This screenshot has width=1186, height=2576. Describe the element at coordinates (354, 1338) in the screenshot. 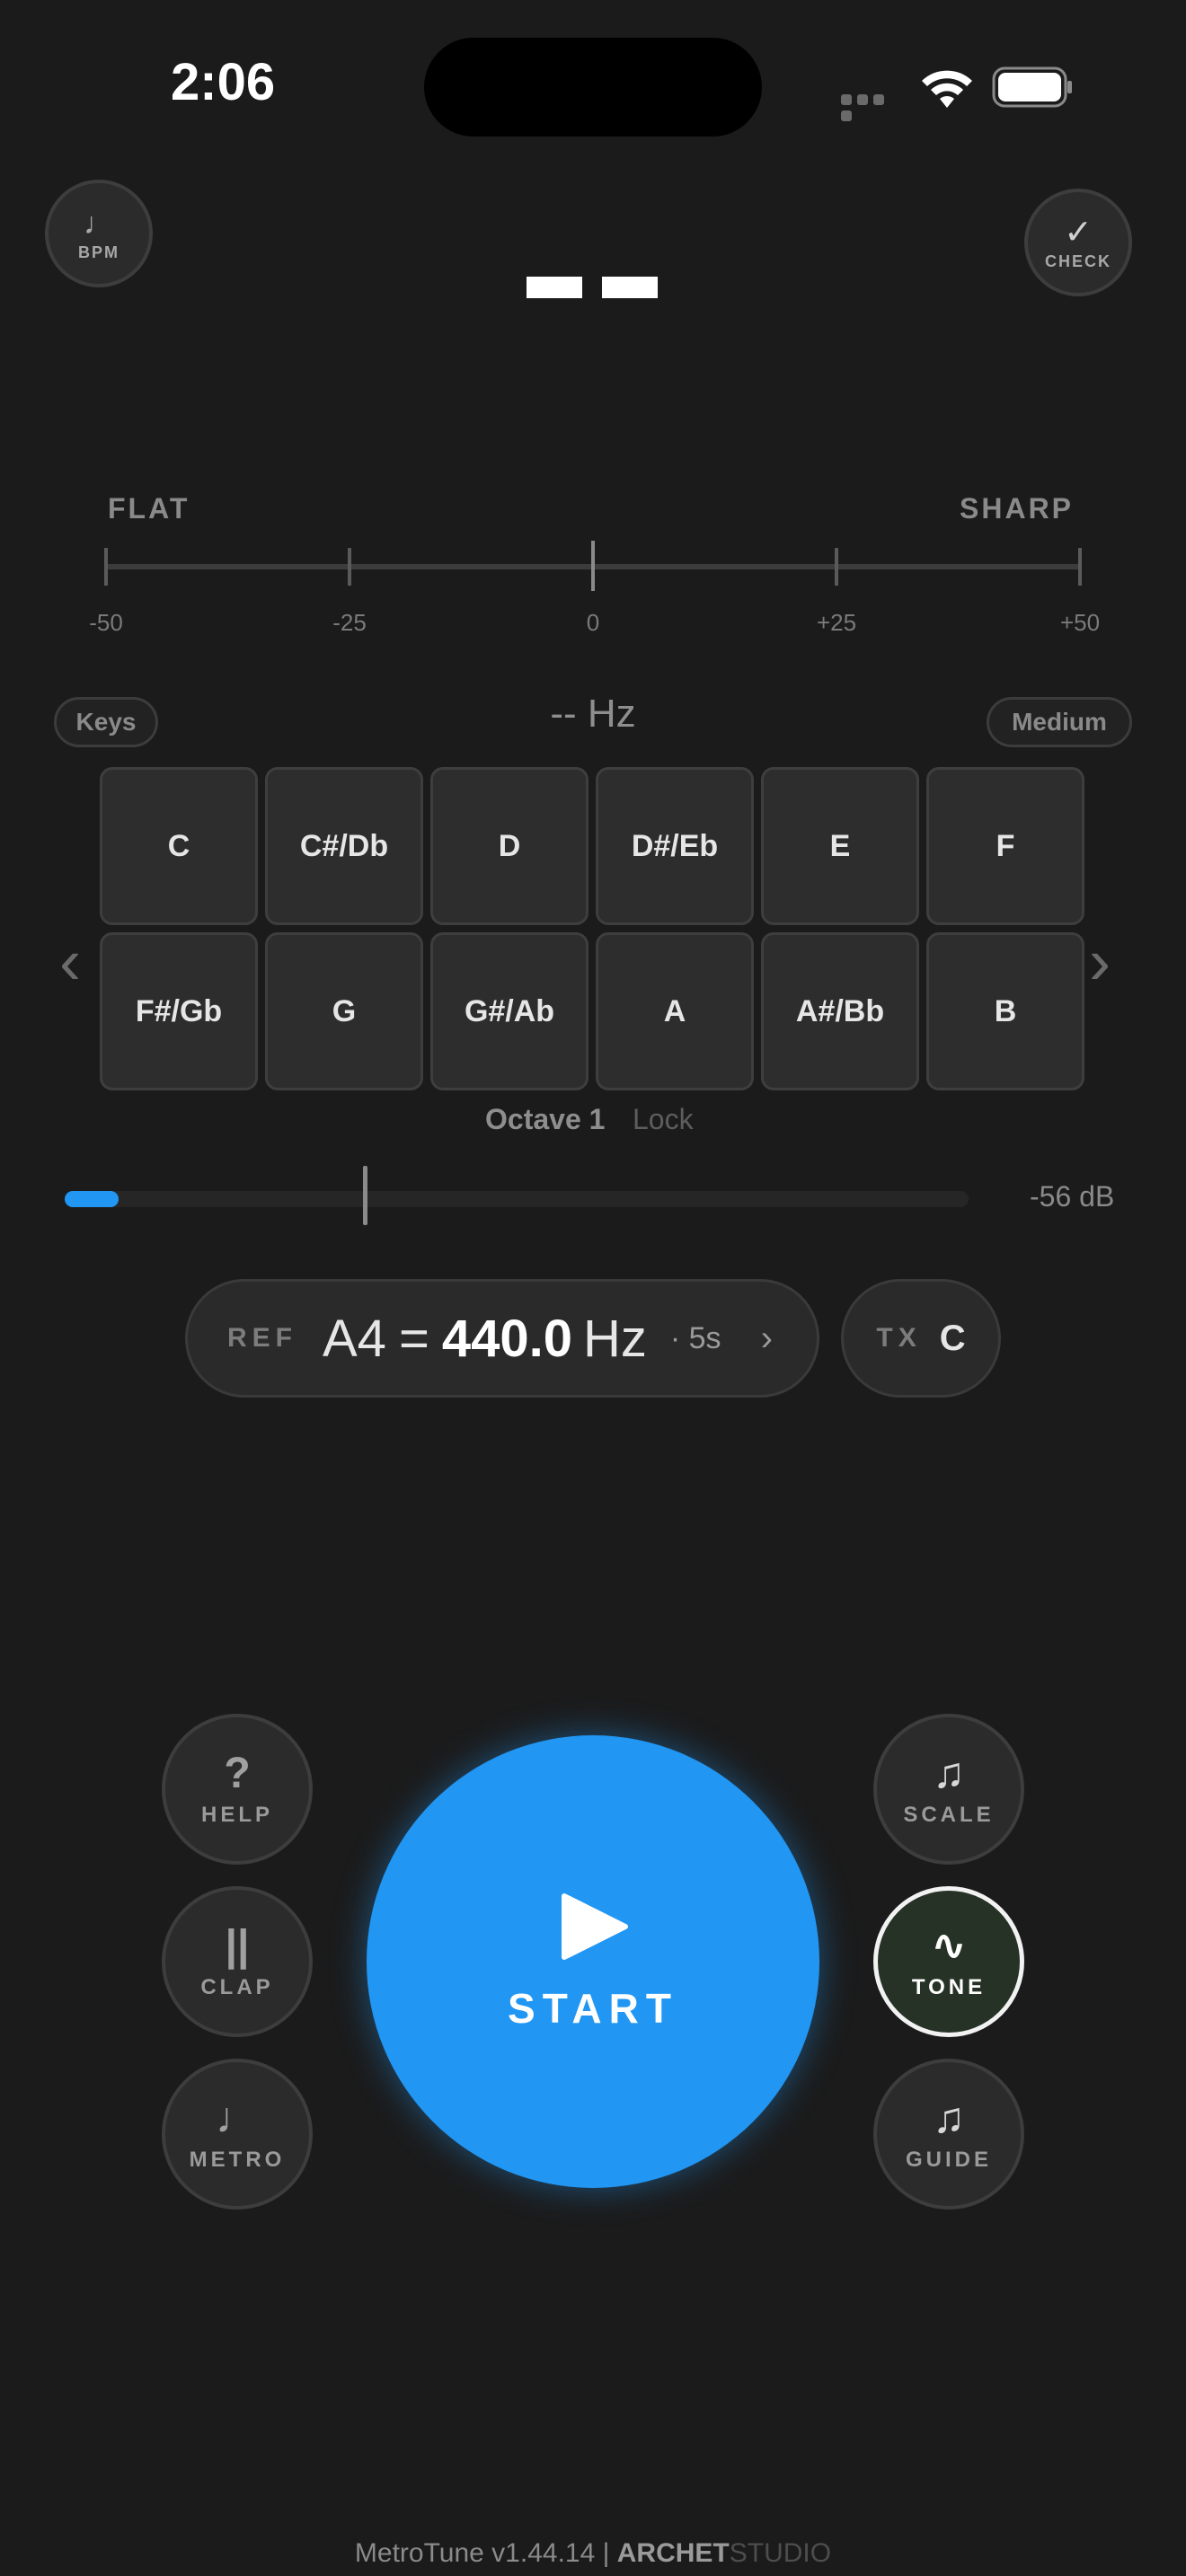

I see `ref-note: A4` at that location.